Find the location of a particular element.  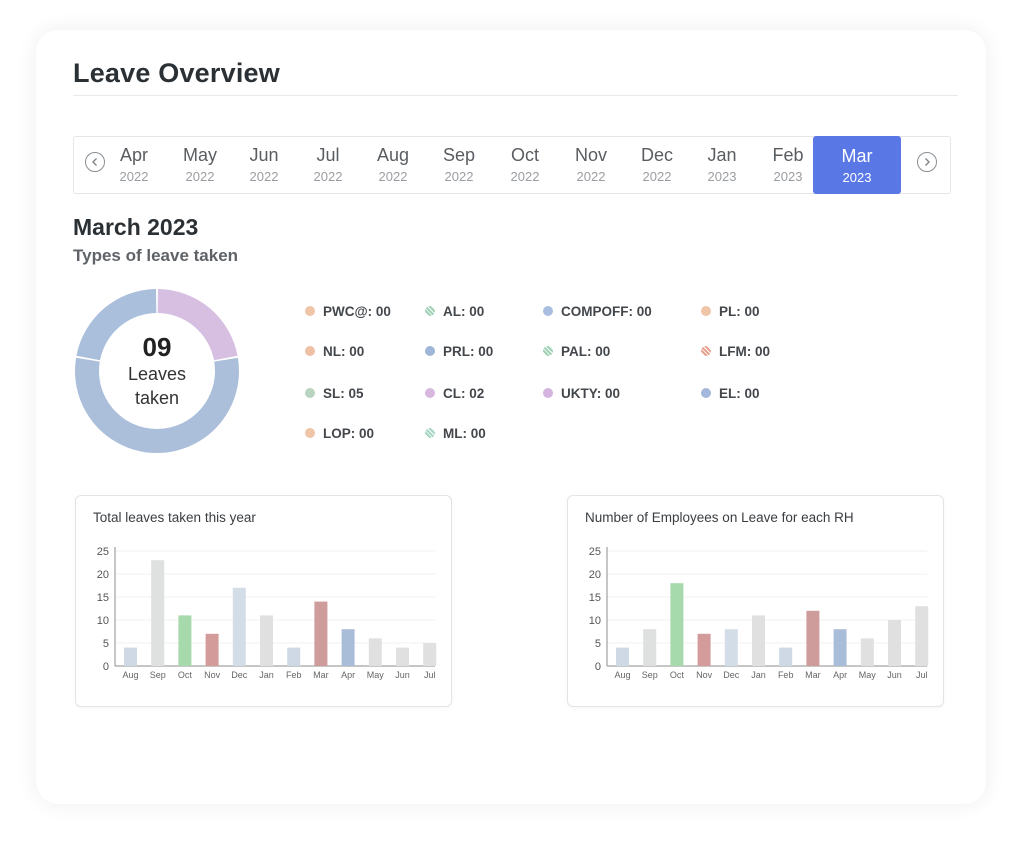

x-tick-label: Jan is located at coordinates (758, 675).